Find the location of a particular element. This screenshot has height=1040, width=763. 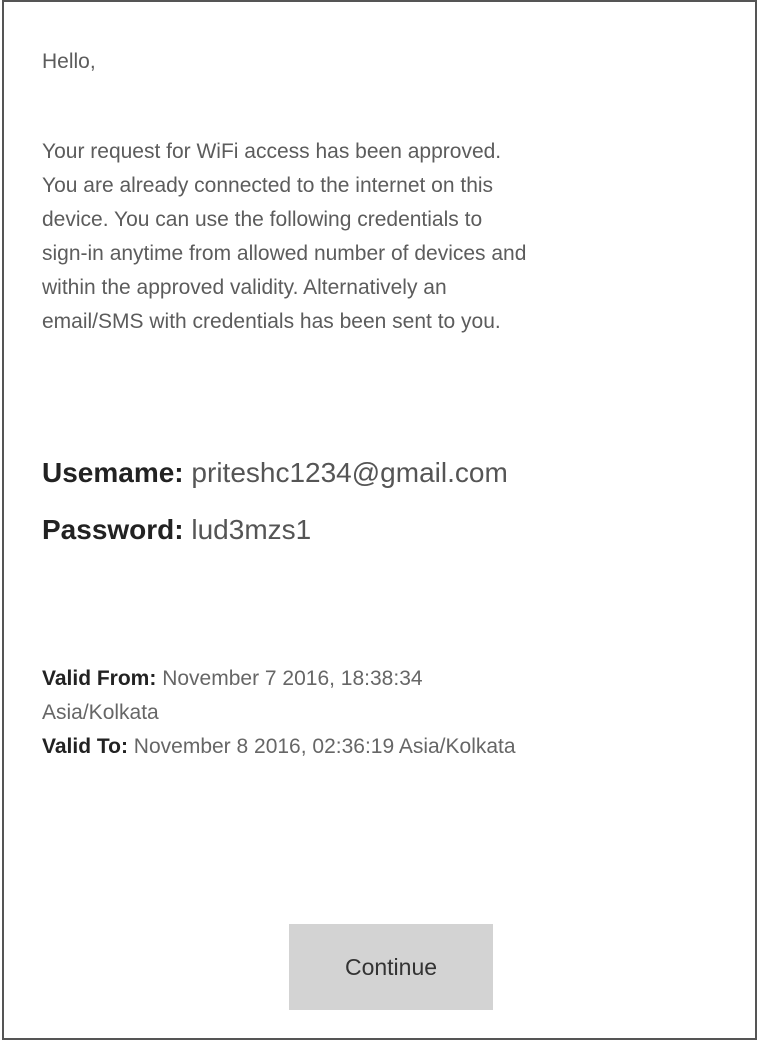

valid-from-row: Valid From: November 7 2016, 18:38:34 is located at coordinates (279, 679).